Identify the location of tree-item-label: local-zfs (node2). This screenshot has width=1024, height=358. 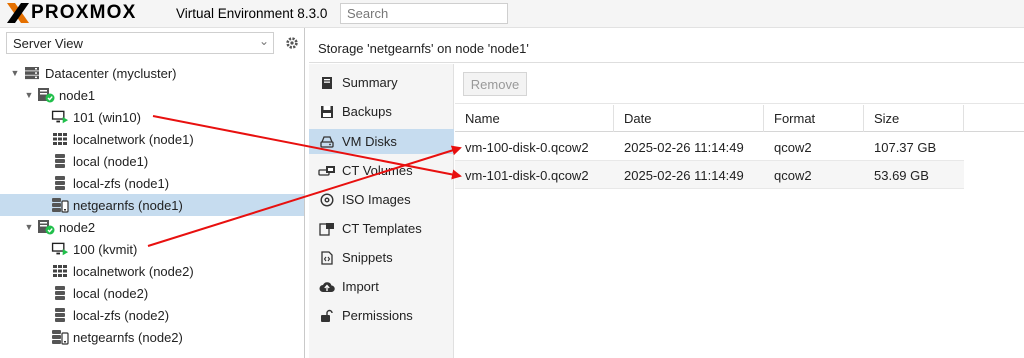
(121, 315).